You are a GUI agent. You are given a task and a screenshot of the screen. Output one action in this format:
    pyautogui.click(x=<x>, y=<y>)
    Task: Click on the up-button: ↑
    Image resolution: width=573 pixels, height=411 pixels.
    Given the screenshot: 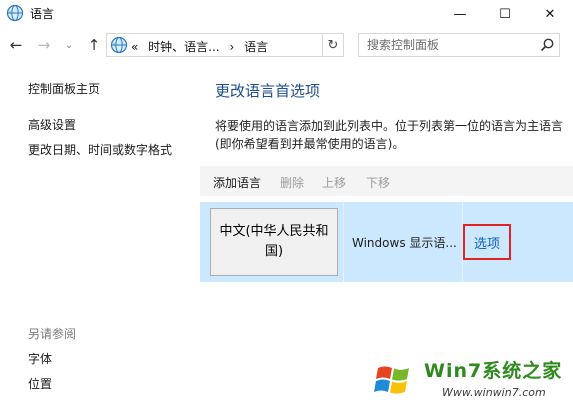 What is the action you would take?
    pyautogui.click(x=94, y=45)
    